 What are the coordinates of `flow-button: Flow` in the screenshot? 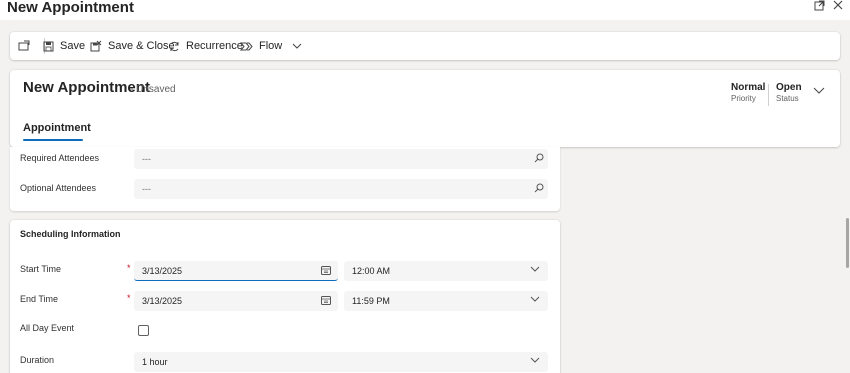 It's located at (274, 46).